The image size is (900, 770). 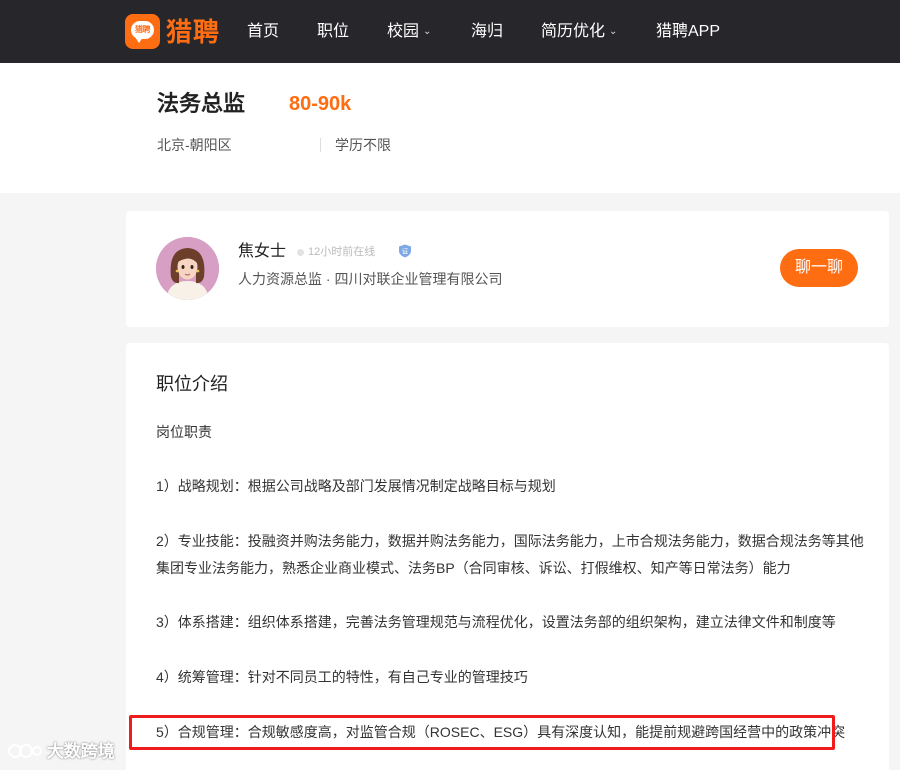 I want to click on recruiter-avatar-icon, so click(x=187, y=268).